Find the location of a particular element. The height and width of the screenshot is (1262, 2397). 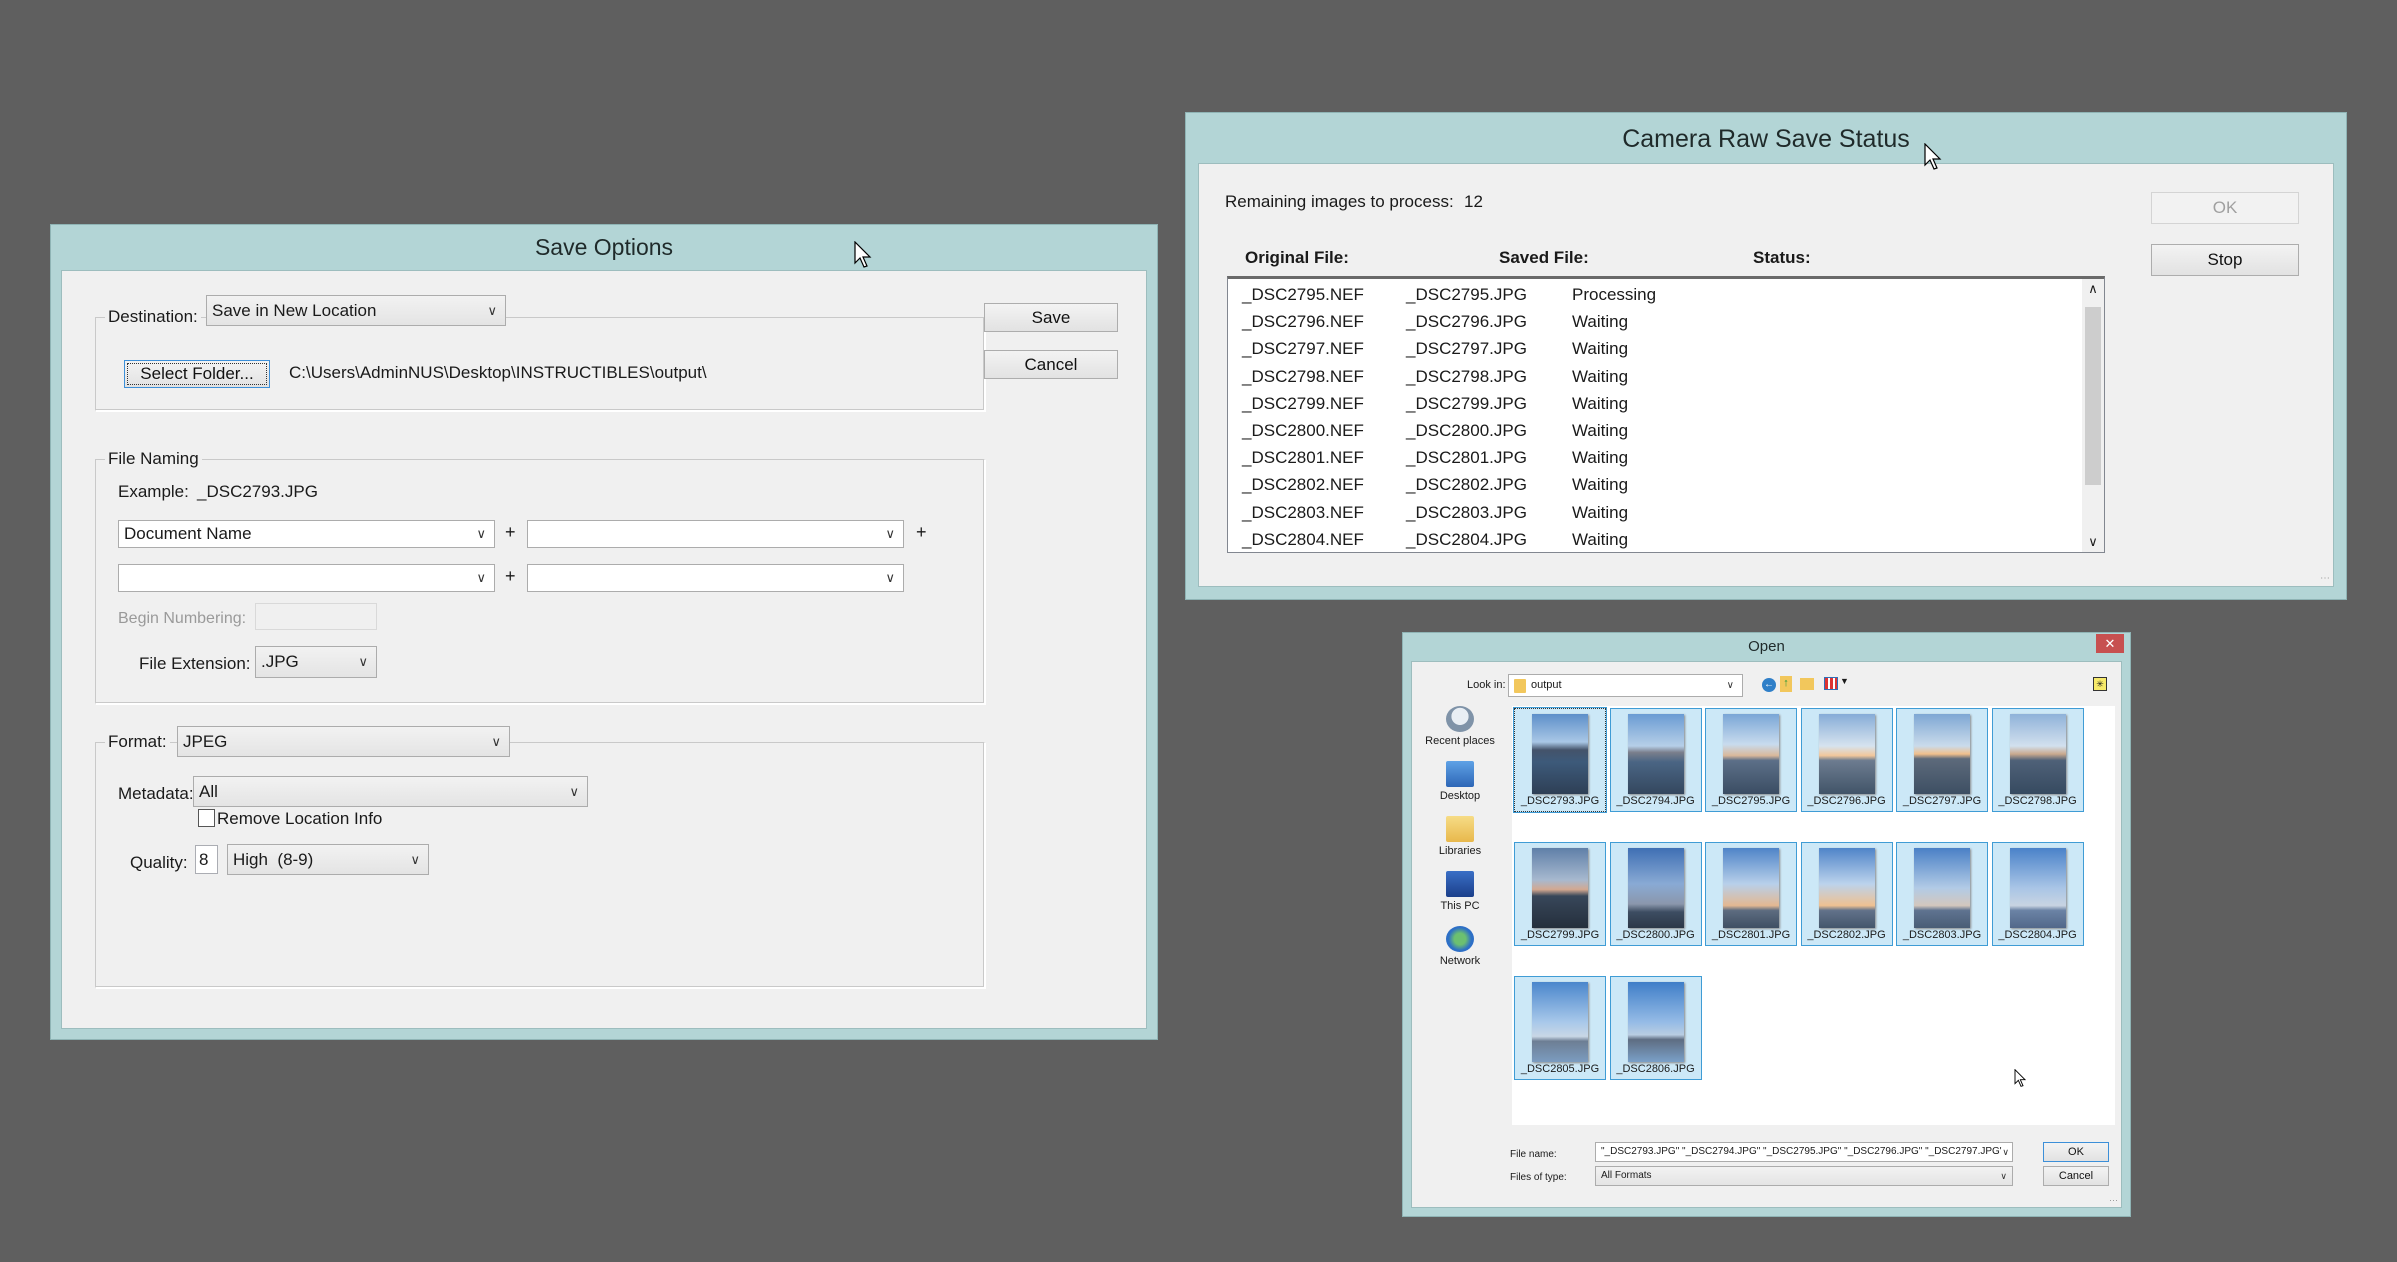

file-item: _DSC2796.JPG is located at coordinates (1846, 760).